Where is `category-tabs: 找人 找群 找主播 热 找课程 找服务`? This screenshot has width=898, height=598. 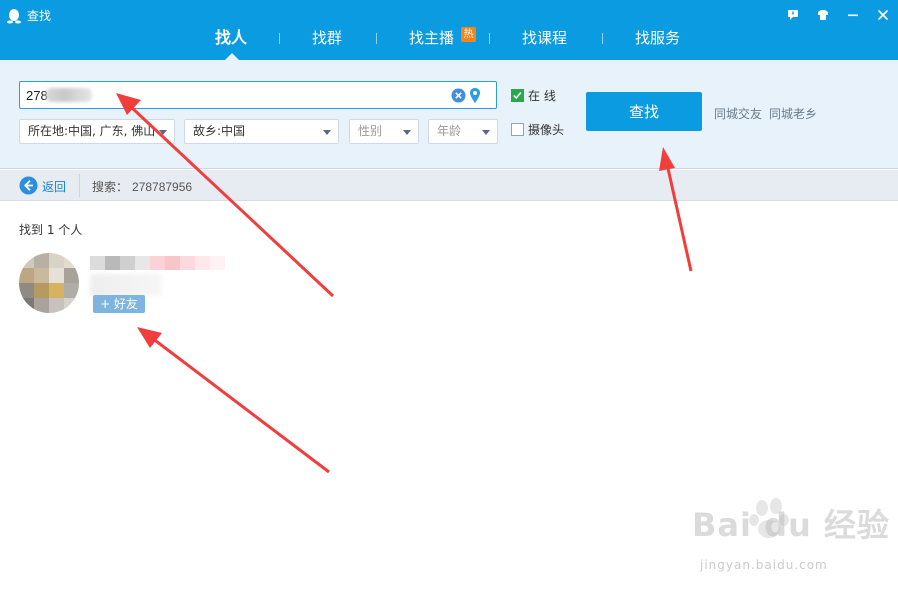 category-tabs: 找人 找群 找主播 热 找课程 找服务 is located at coordinates (449, 42).